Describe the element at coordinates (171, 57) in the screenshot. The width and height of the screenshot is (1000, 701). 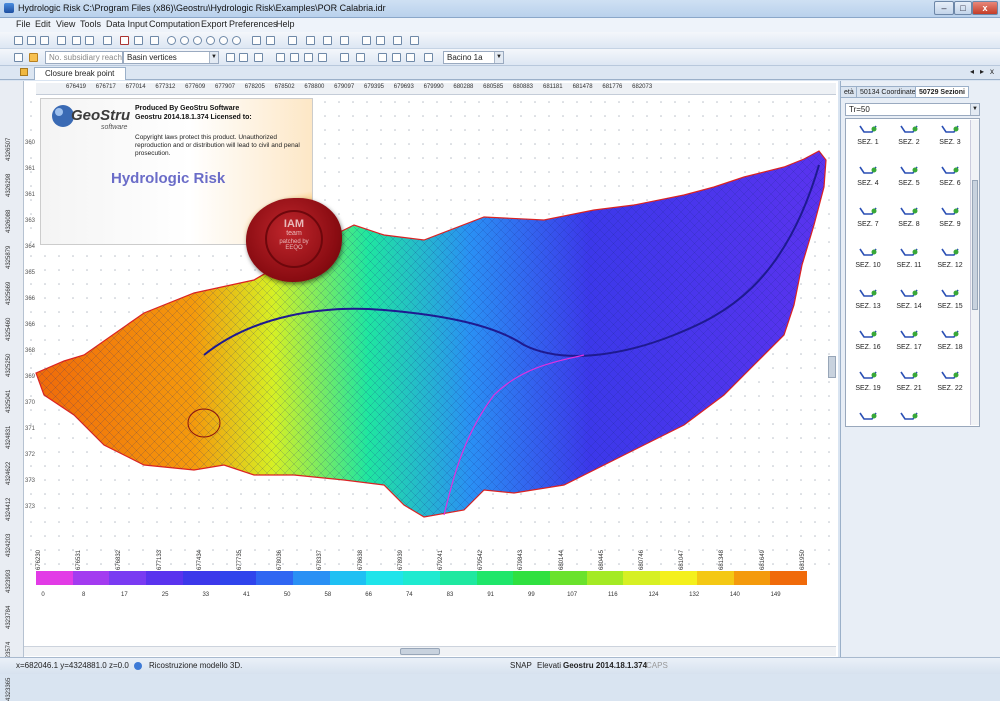
I see `basin-vertices-select: Basin vertices ▼` at that location.